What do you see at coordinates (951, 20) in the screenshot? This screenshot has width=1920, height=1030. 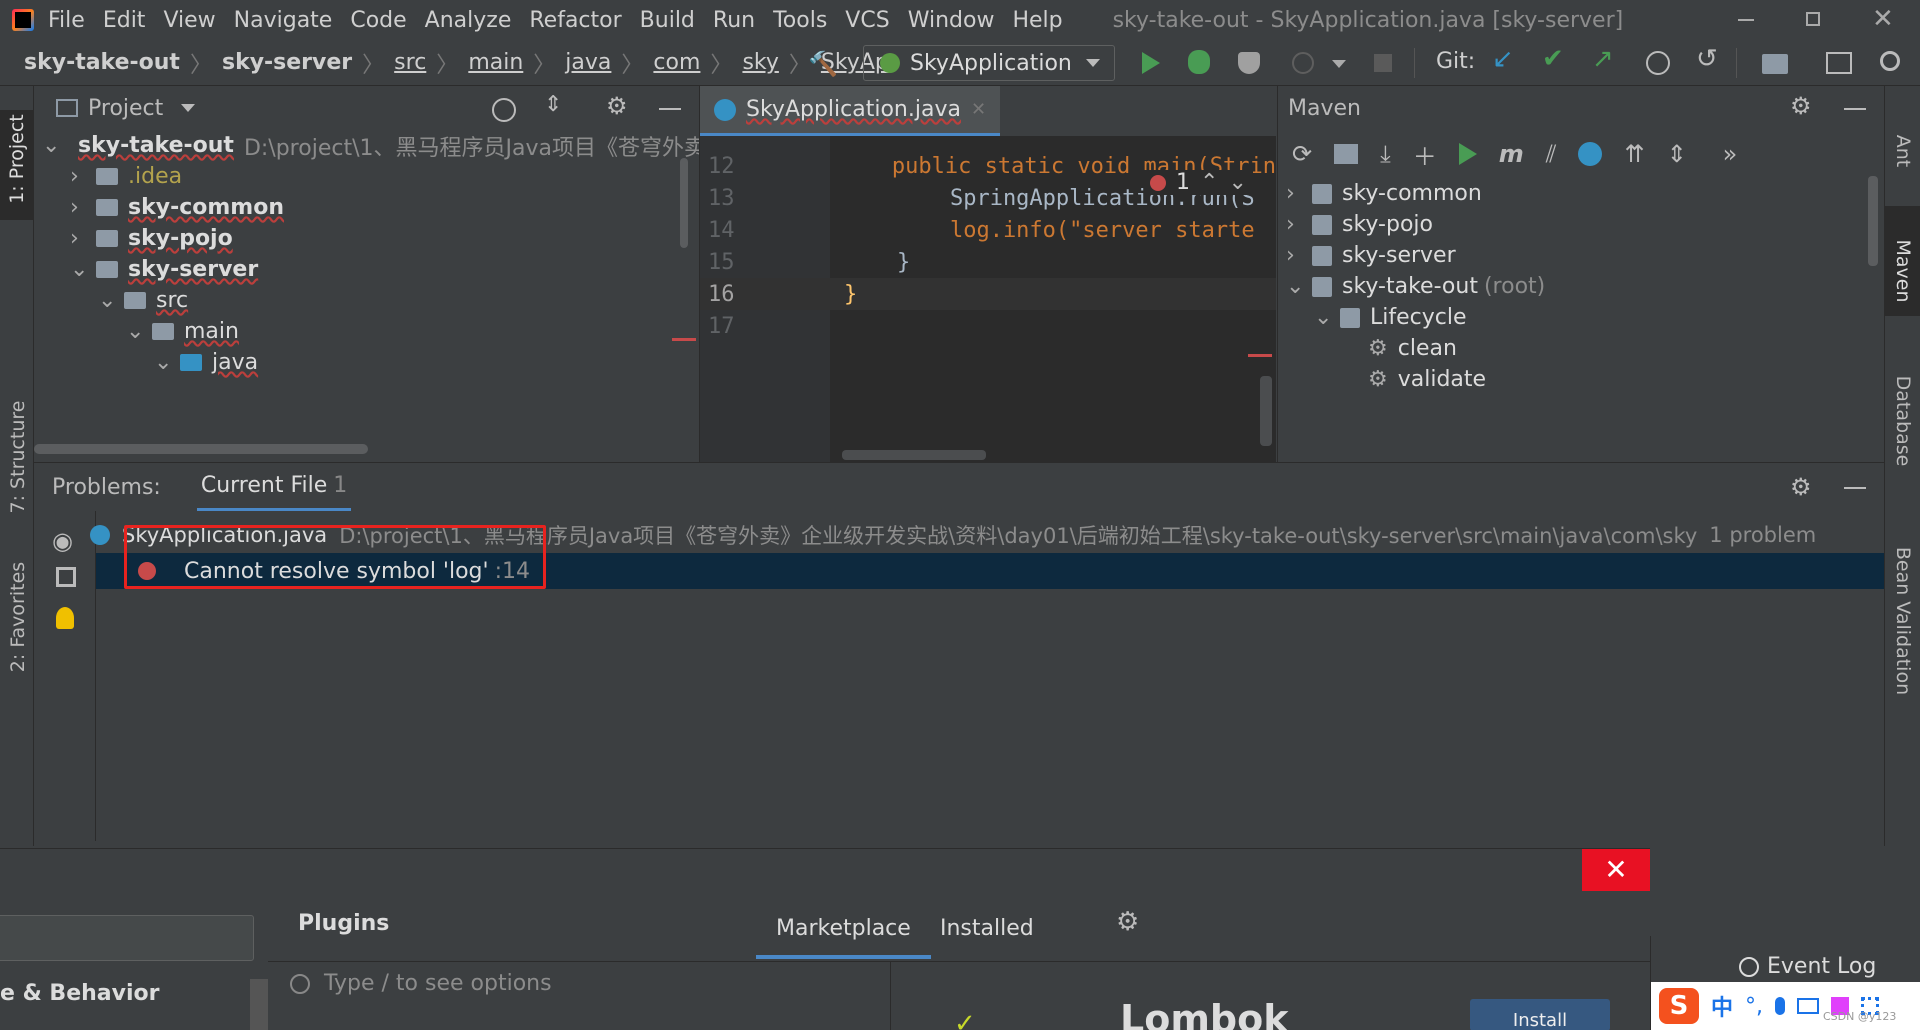 I see `menu-item-window: Window` at bounding box center [951, 20].